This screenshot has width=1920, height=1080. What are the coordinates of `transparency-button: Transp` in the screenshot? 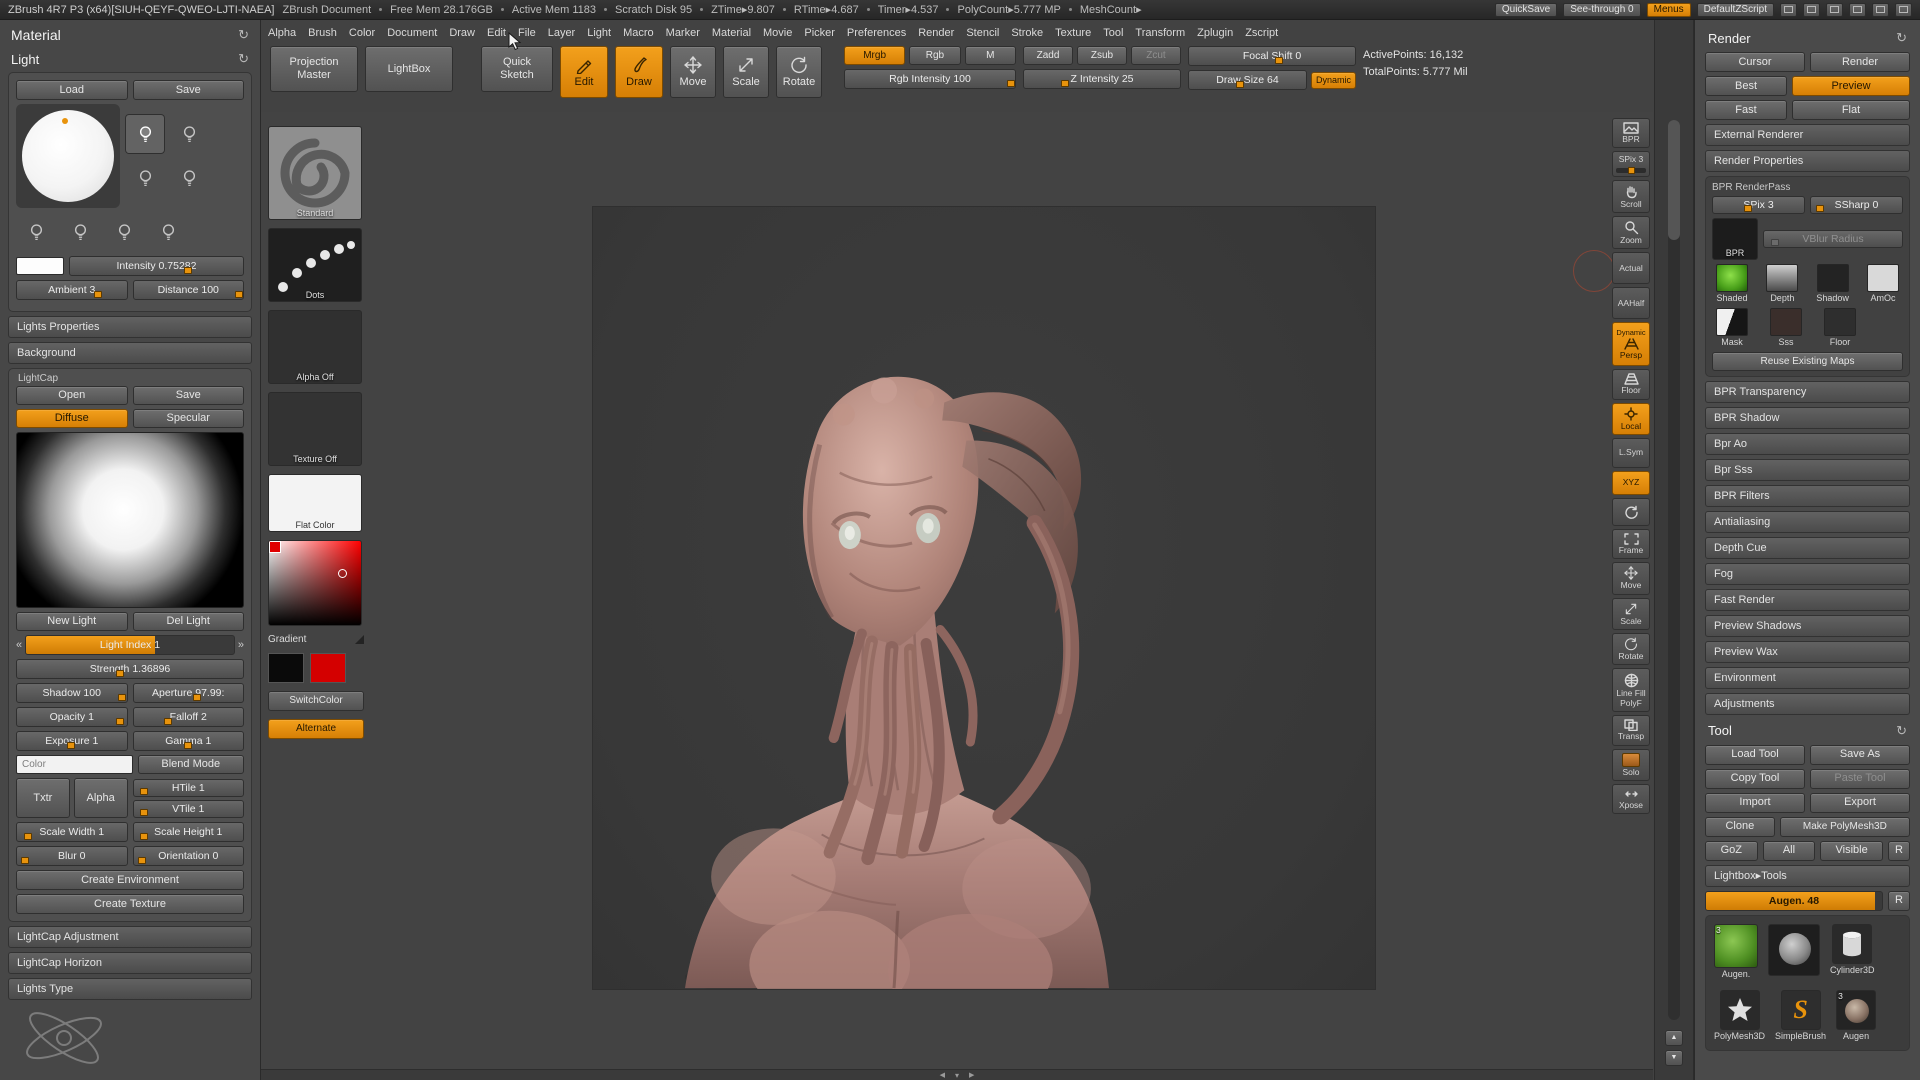 It's located at (1631, 730).